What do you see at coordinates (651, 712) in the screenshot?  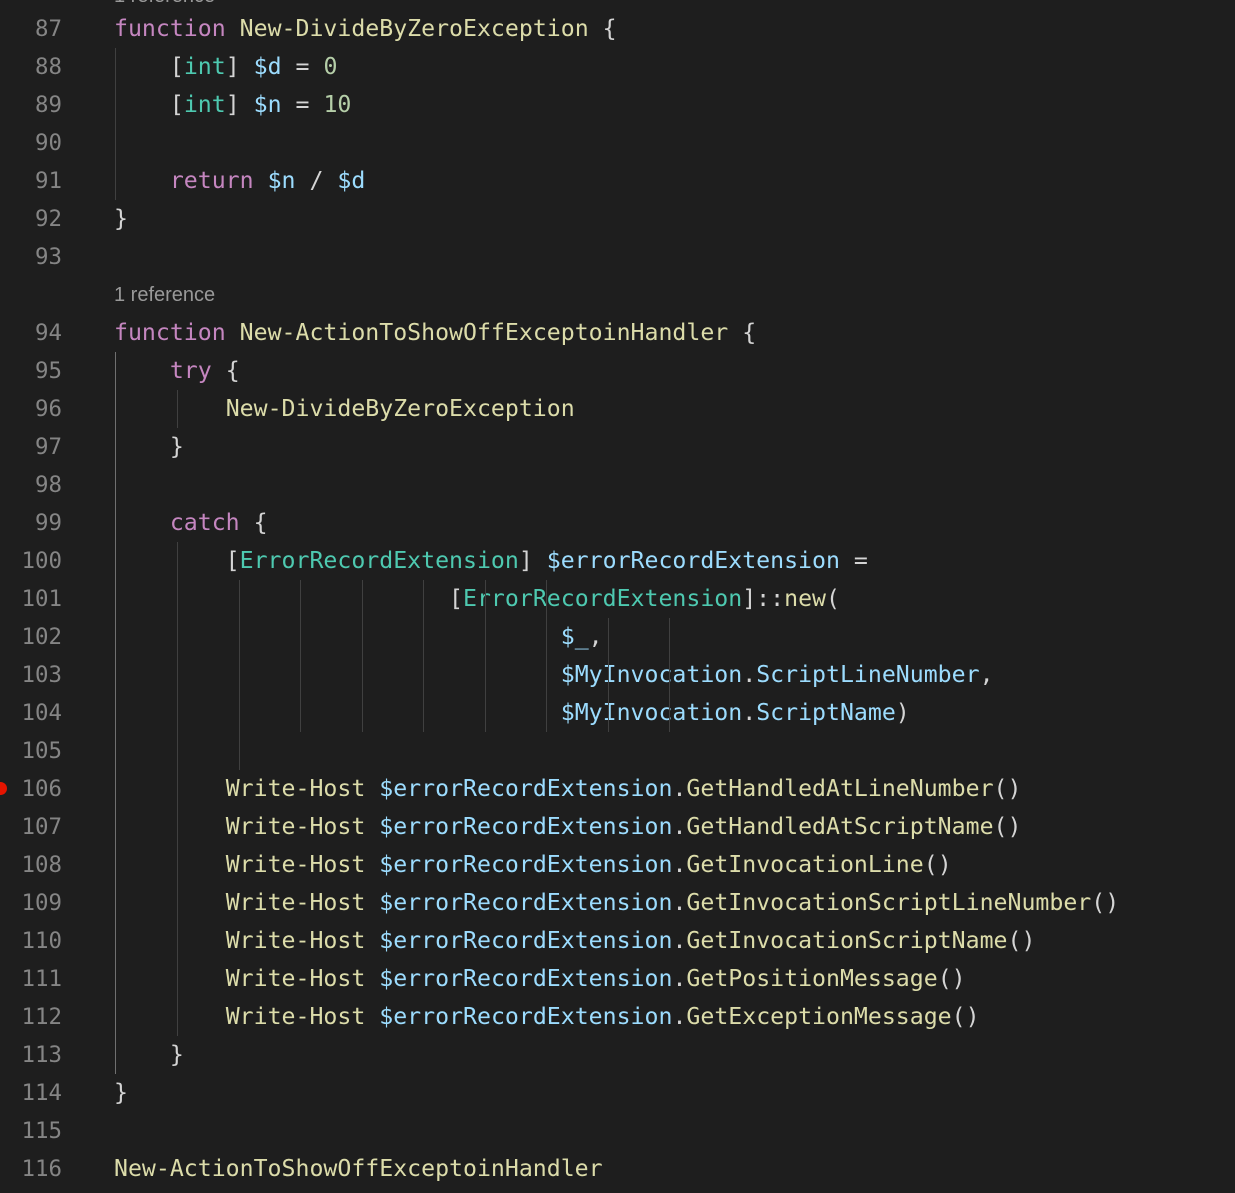 I see `variable: $MyInvocation` at bounding box center [651, 712].